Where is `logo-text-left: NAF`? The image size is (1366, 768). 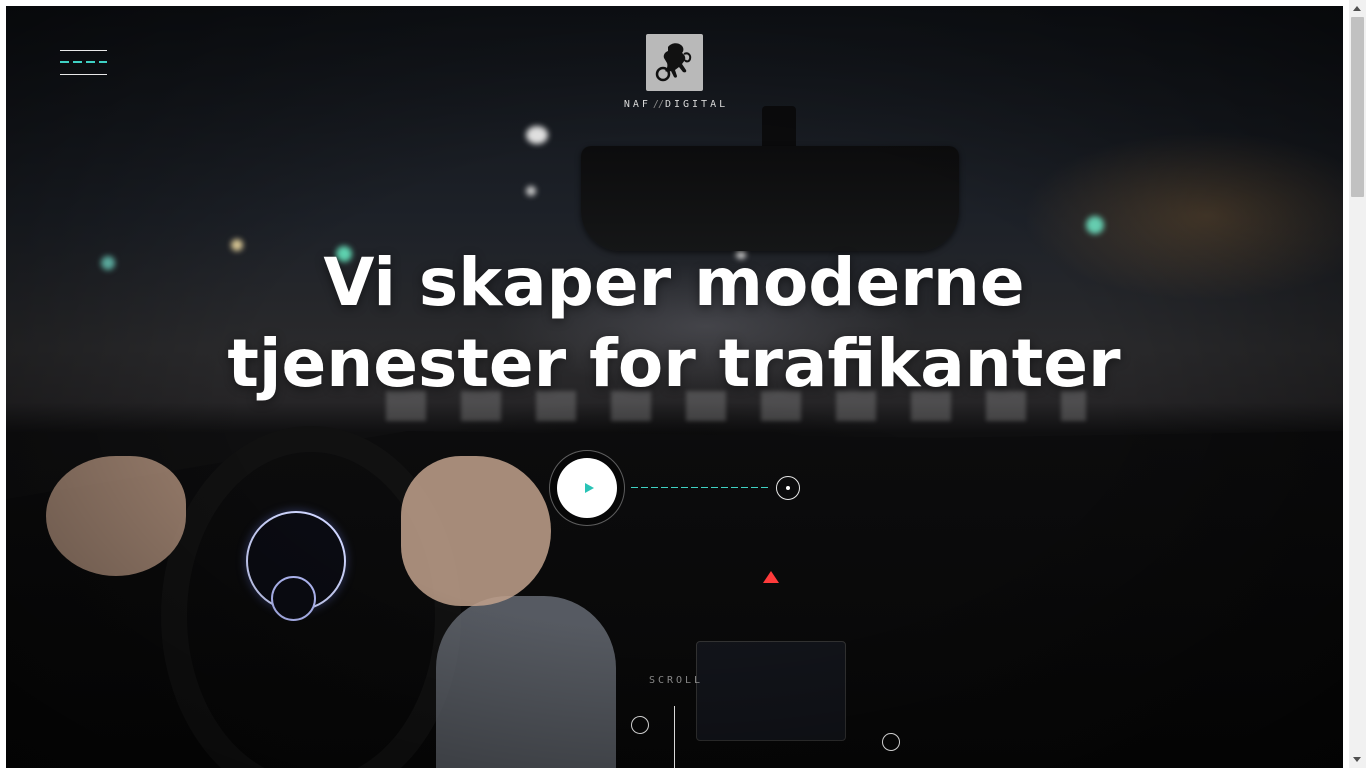 logo-text-left: NAF is located at coordinates (637, 104).